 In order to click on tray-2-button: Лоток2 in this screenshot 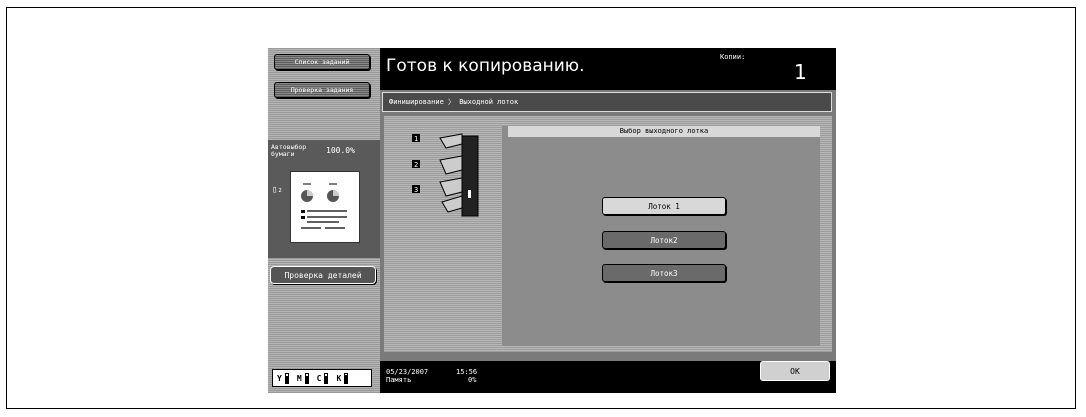, I will do `click(664, 240)`.